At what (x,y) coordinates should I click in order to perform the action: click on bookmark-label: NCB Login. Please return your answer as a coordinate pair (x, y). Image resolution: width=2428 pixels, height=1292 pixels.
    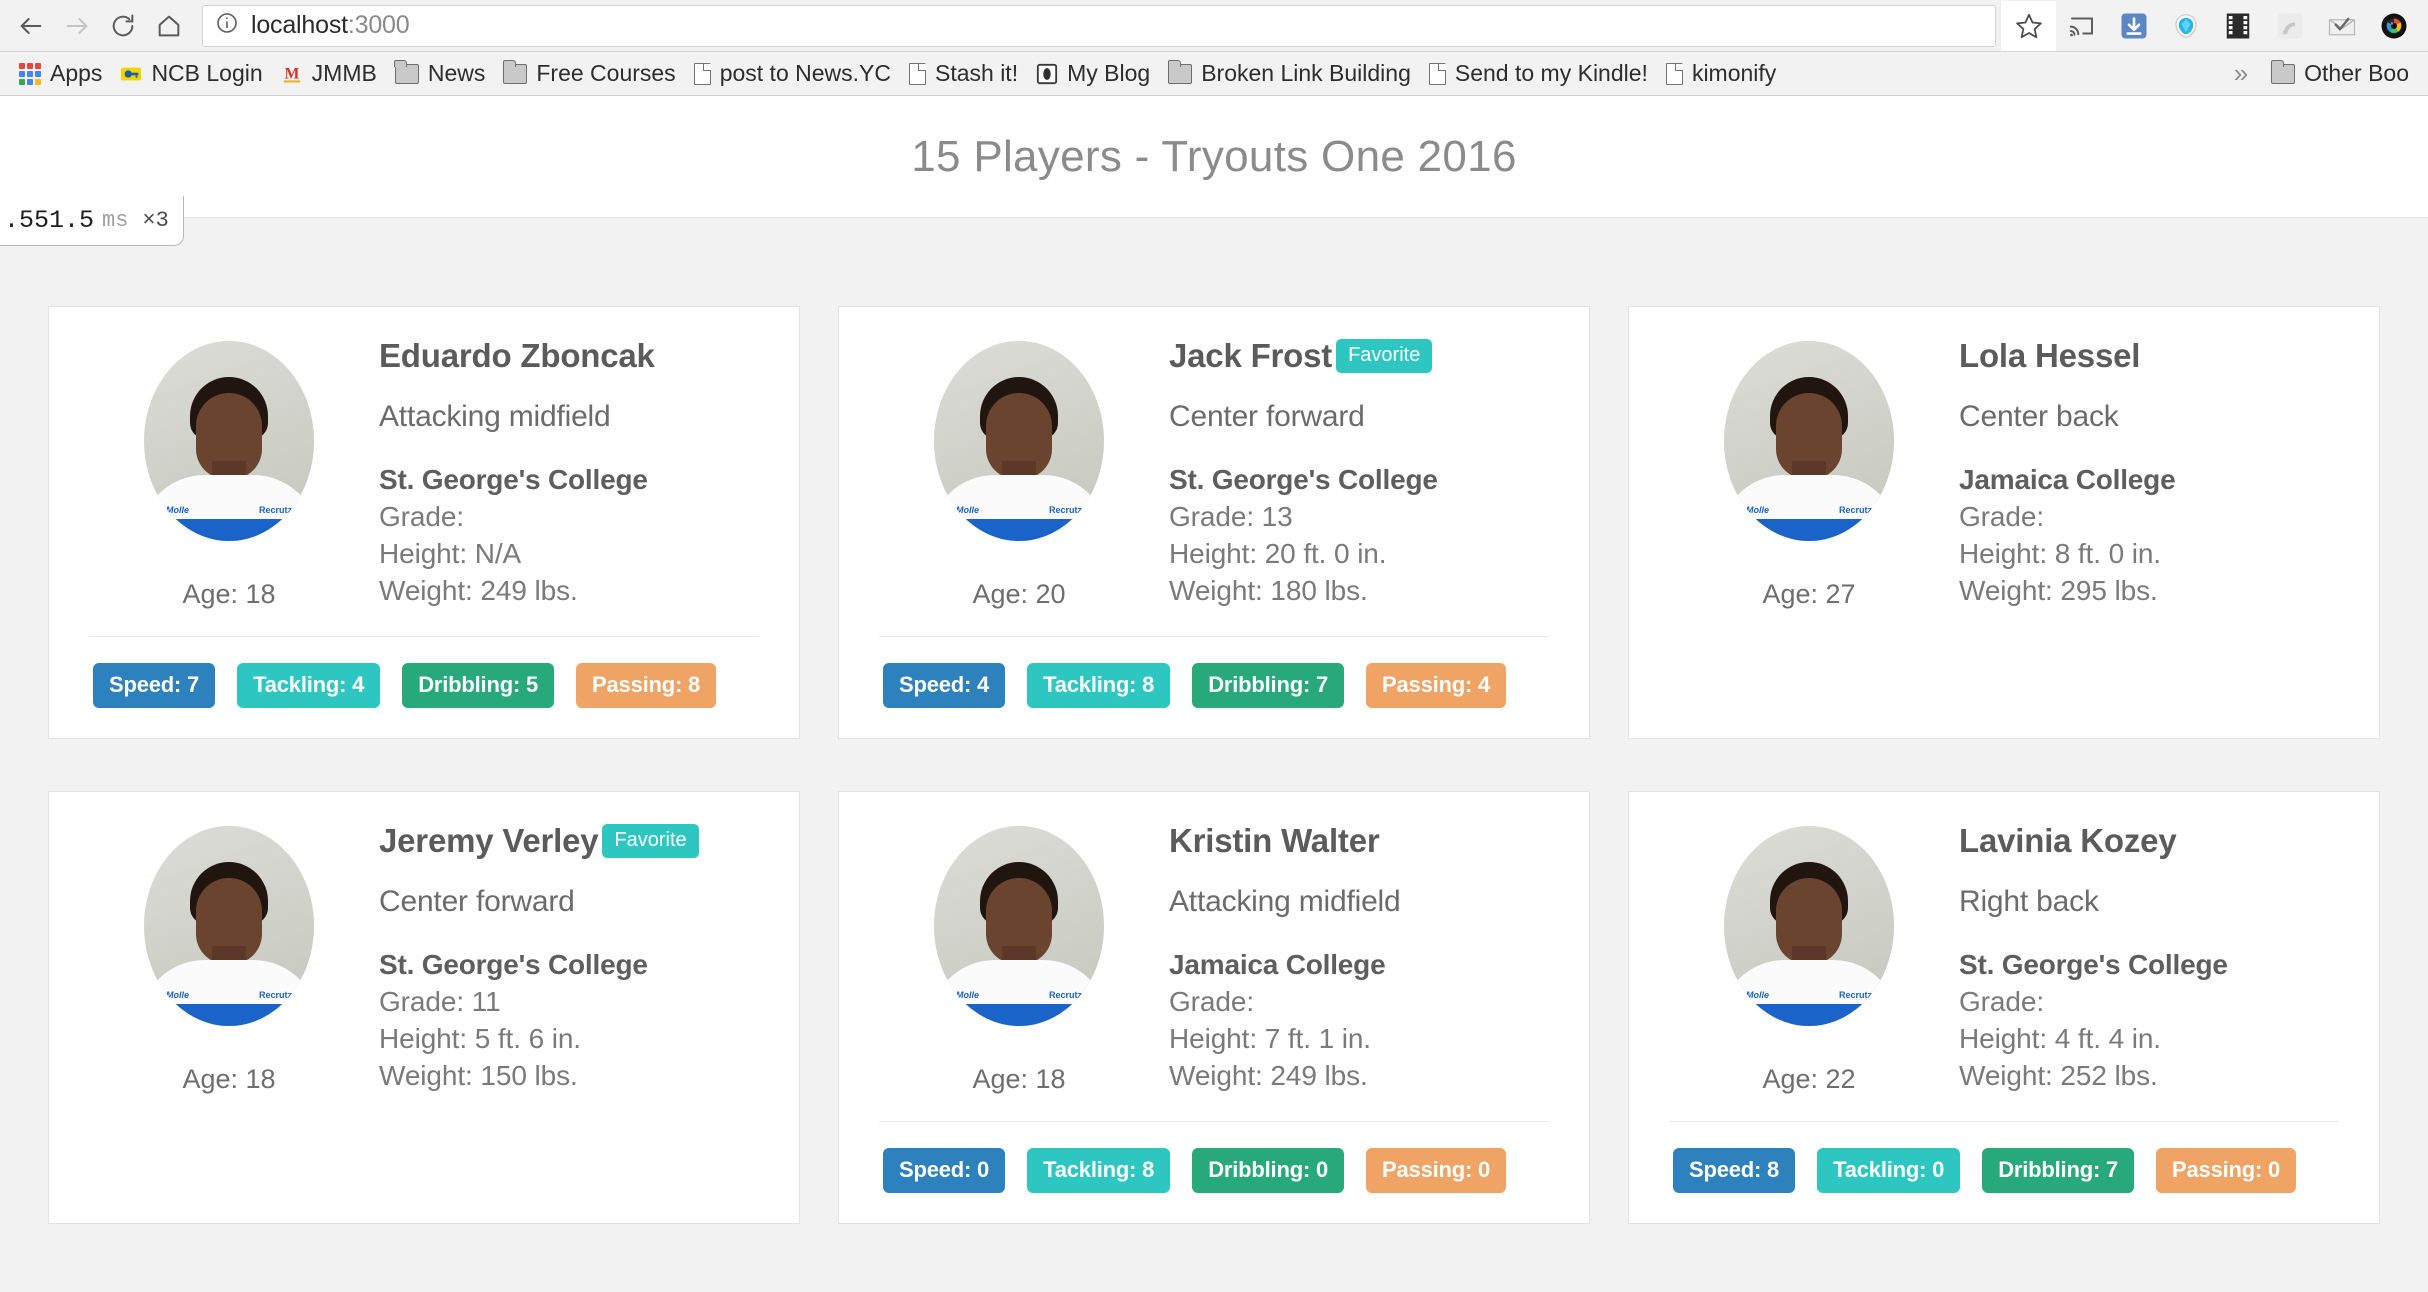
    Looking at the image, I should click on (207, 73).